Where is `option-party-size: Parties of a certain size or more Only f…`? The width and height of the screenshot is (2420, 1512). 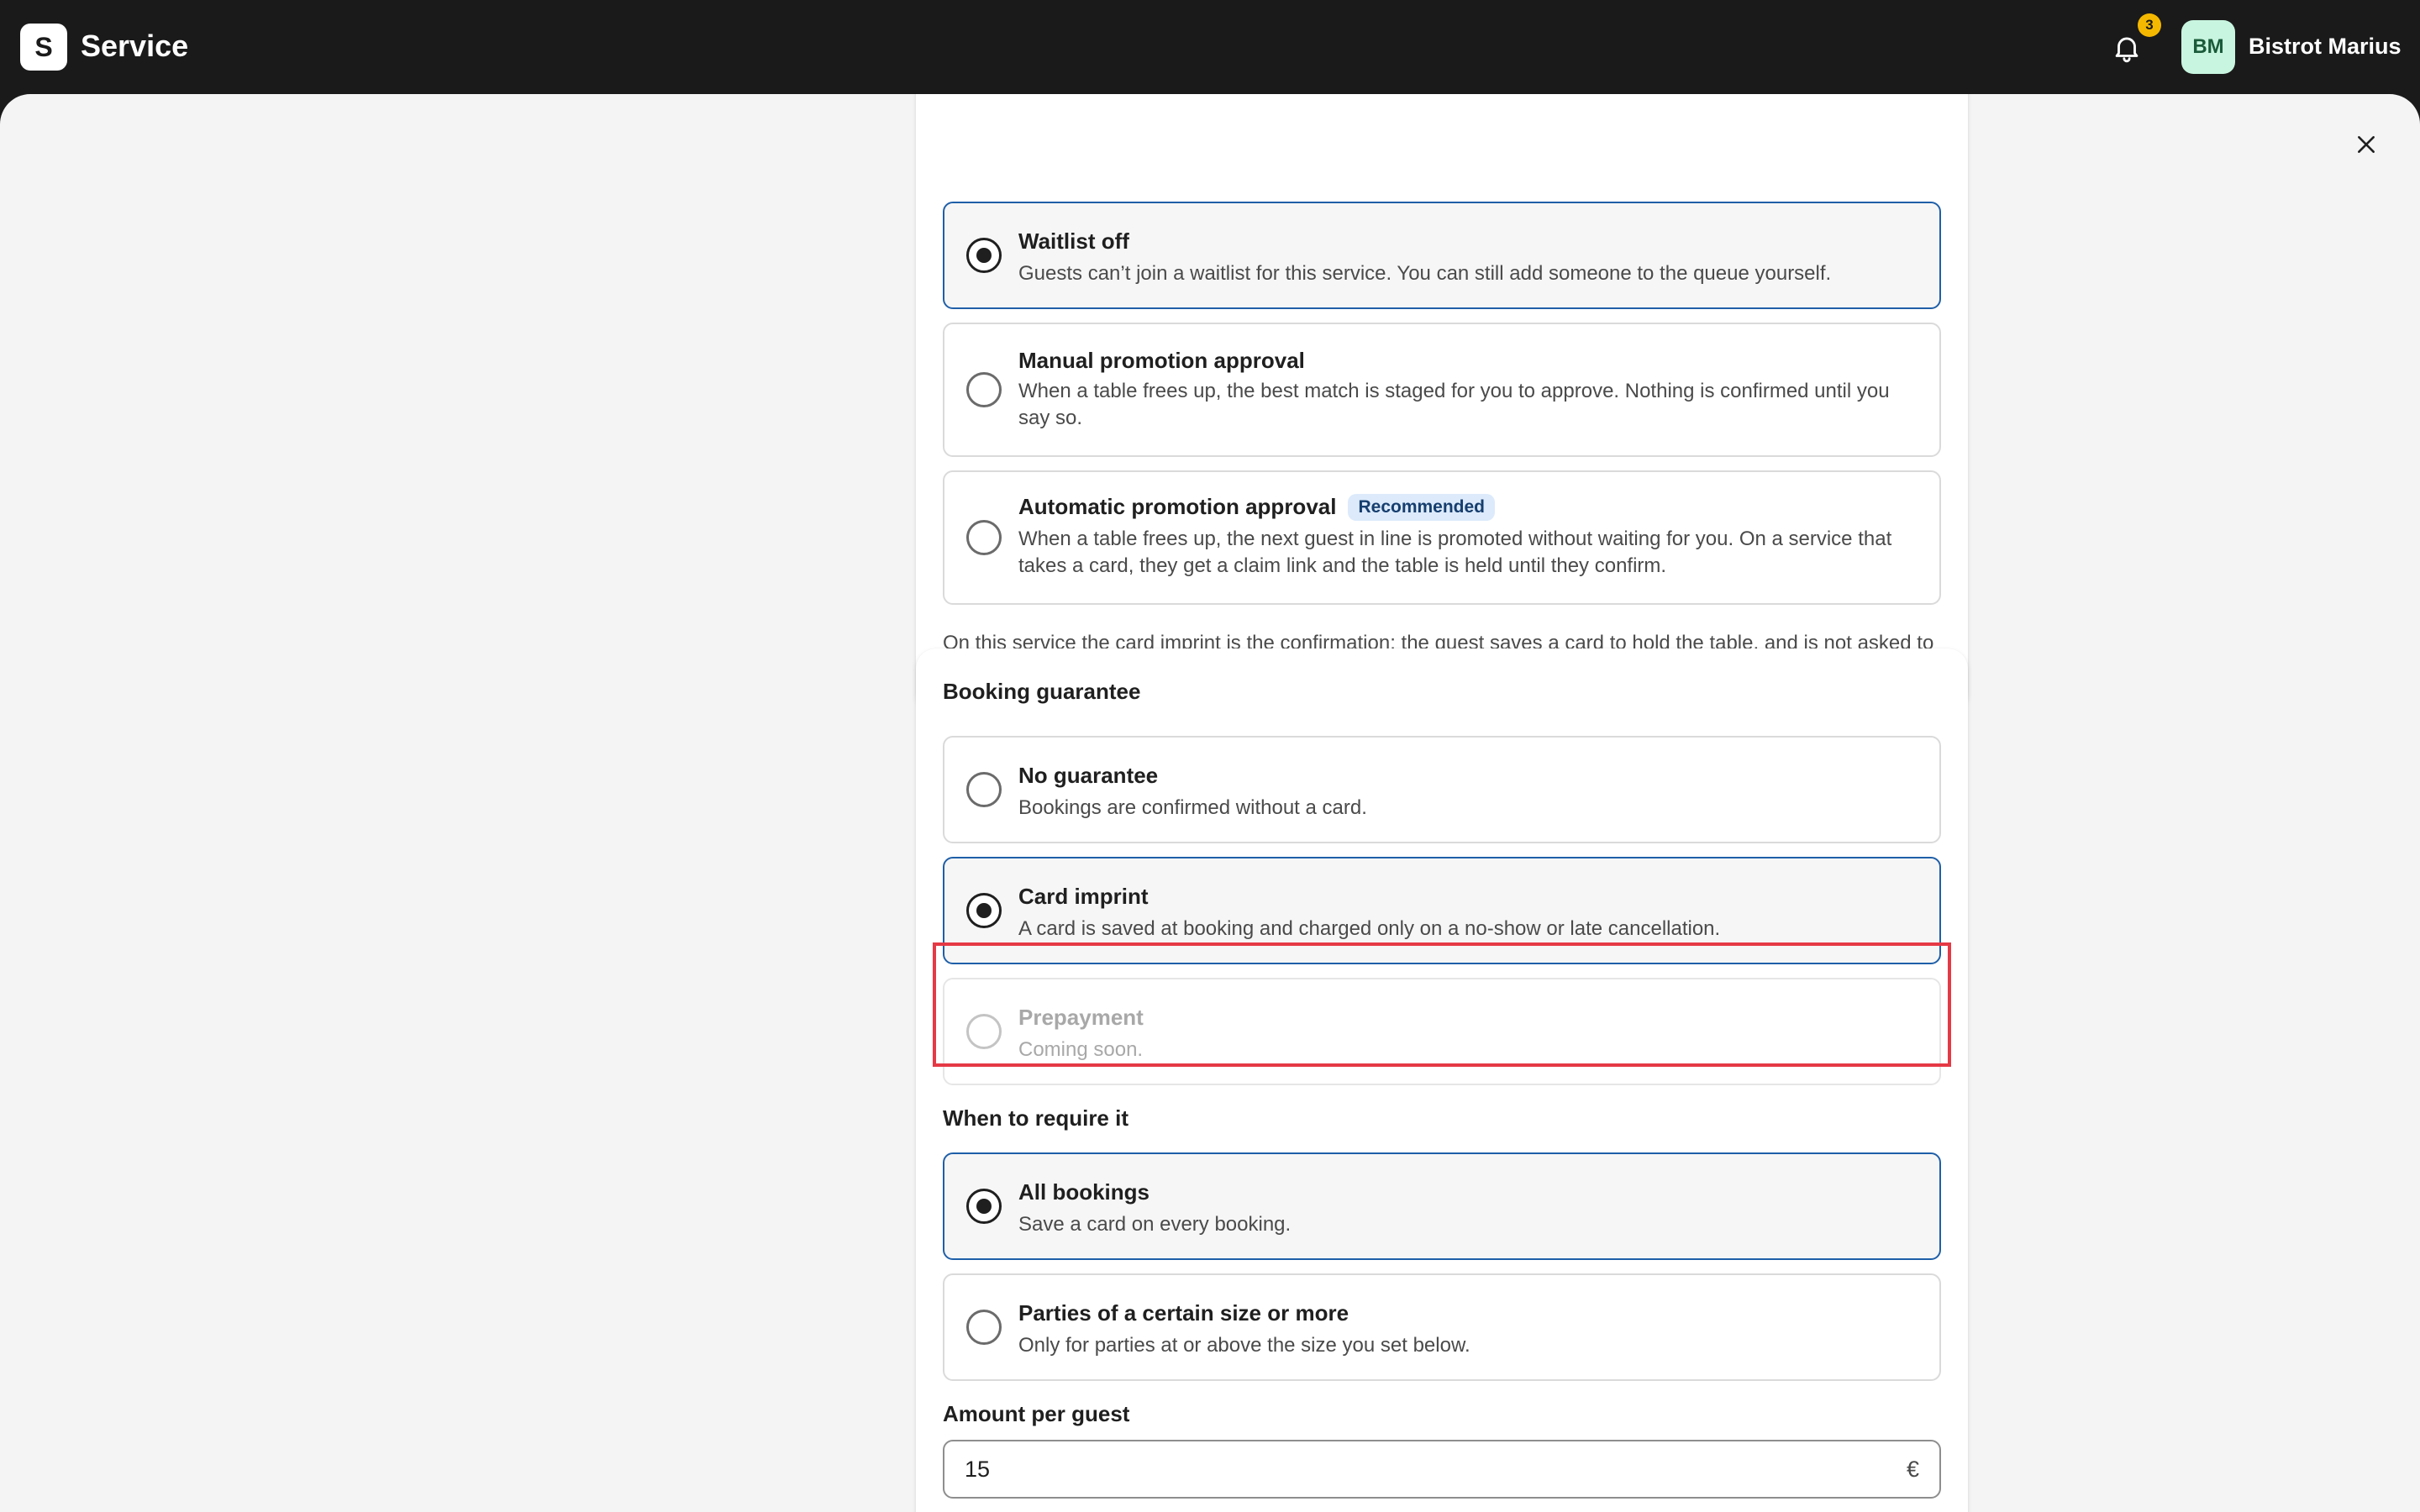
option-party-size: Parties of a certain size or more Only f… is located at coordinates (1442, 1327).